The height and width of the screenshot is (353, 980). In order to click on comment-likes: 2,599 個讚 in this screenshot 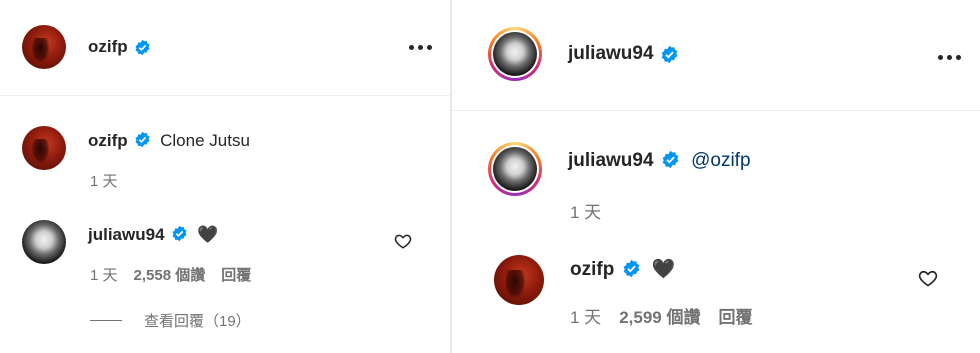, I will do `click(659, 315)`.